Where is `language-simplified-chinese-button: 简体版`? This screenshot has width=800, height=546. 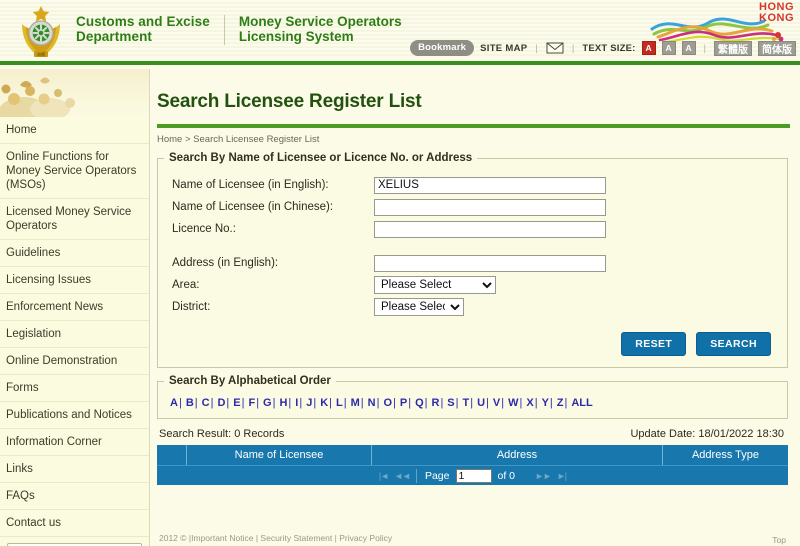 language-simplified-chinese-button: 简体版 is located at coordinates (777, 48).